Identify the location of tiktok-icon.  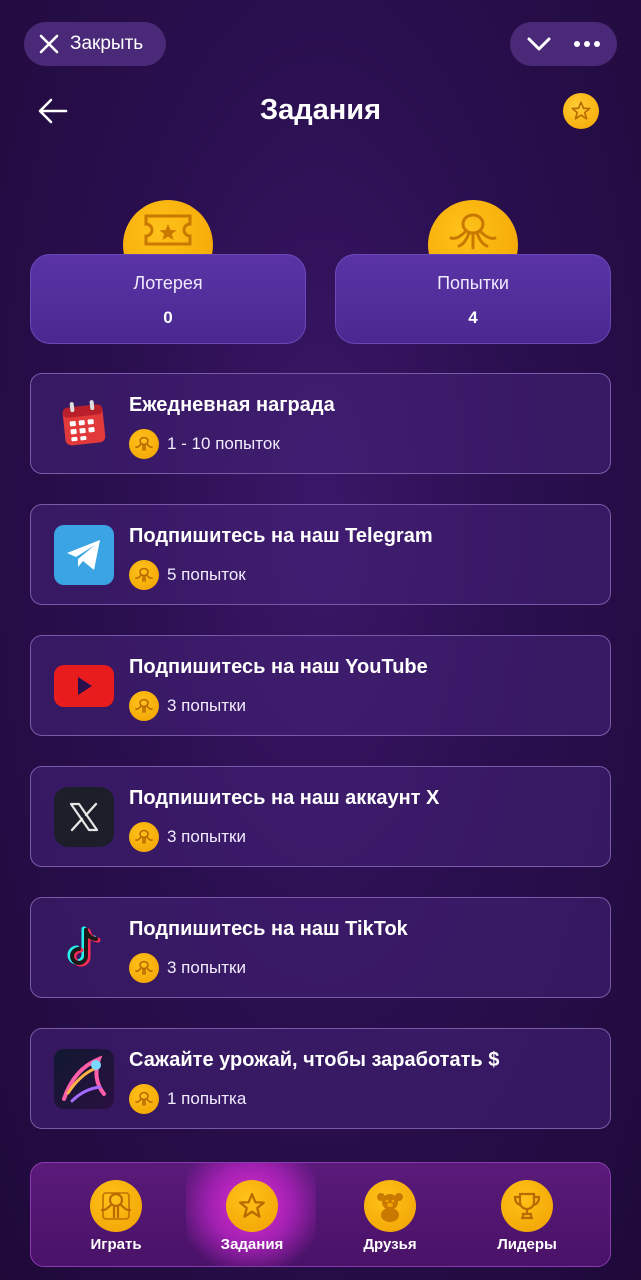
(84, 948).